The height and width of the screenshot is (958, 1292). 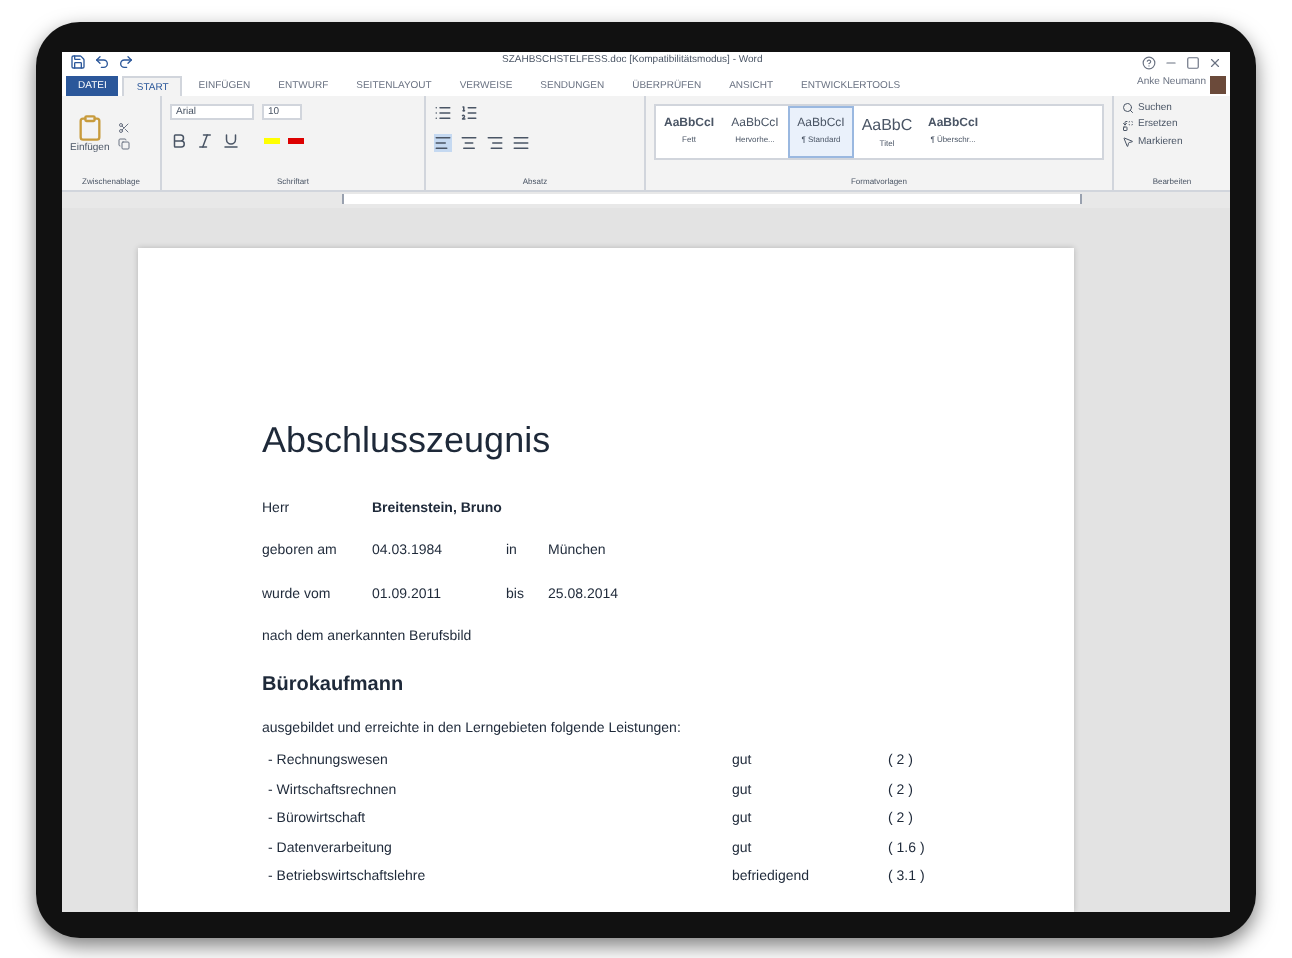 I want to click on align-left-icon, so click(x=443, y=142).